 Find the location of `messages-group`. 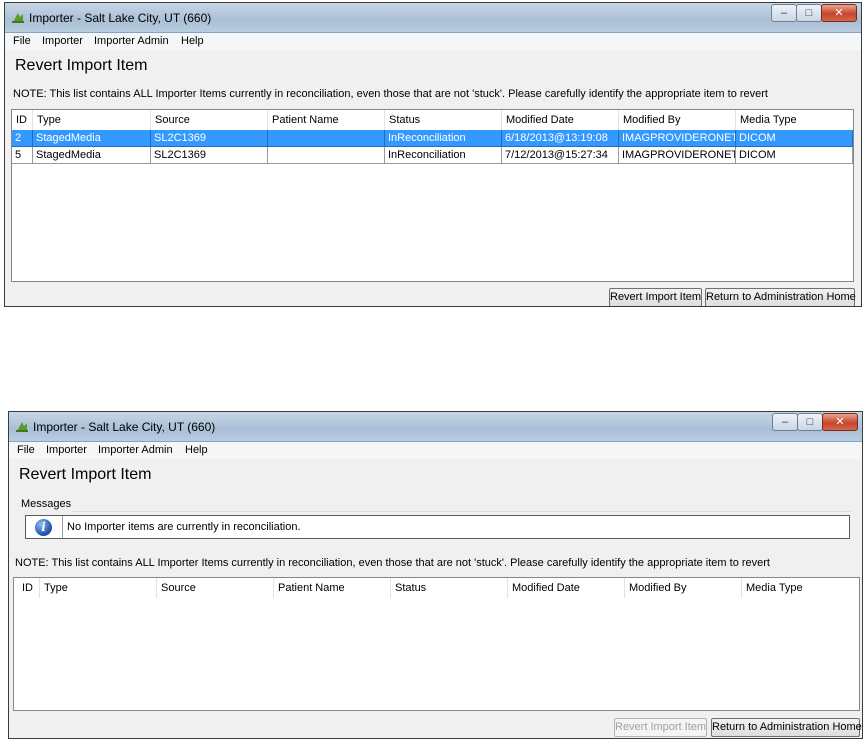

messages-group is located at coordinates (462, 511).